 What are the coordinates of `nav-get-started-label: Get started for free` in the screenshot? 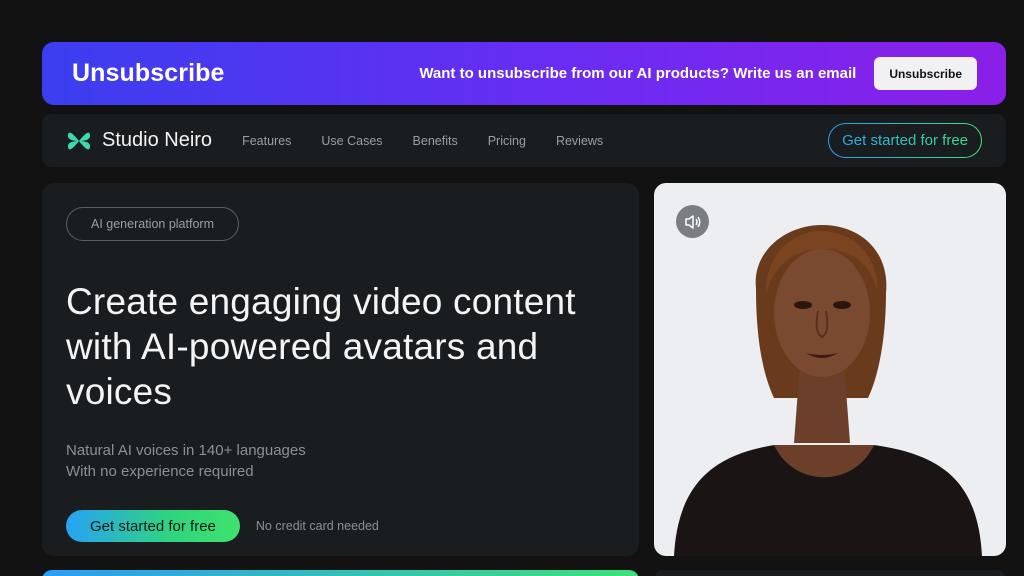 It's located at (905, 140).